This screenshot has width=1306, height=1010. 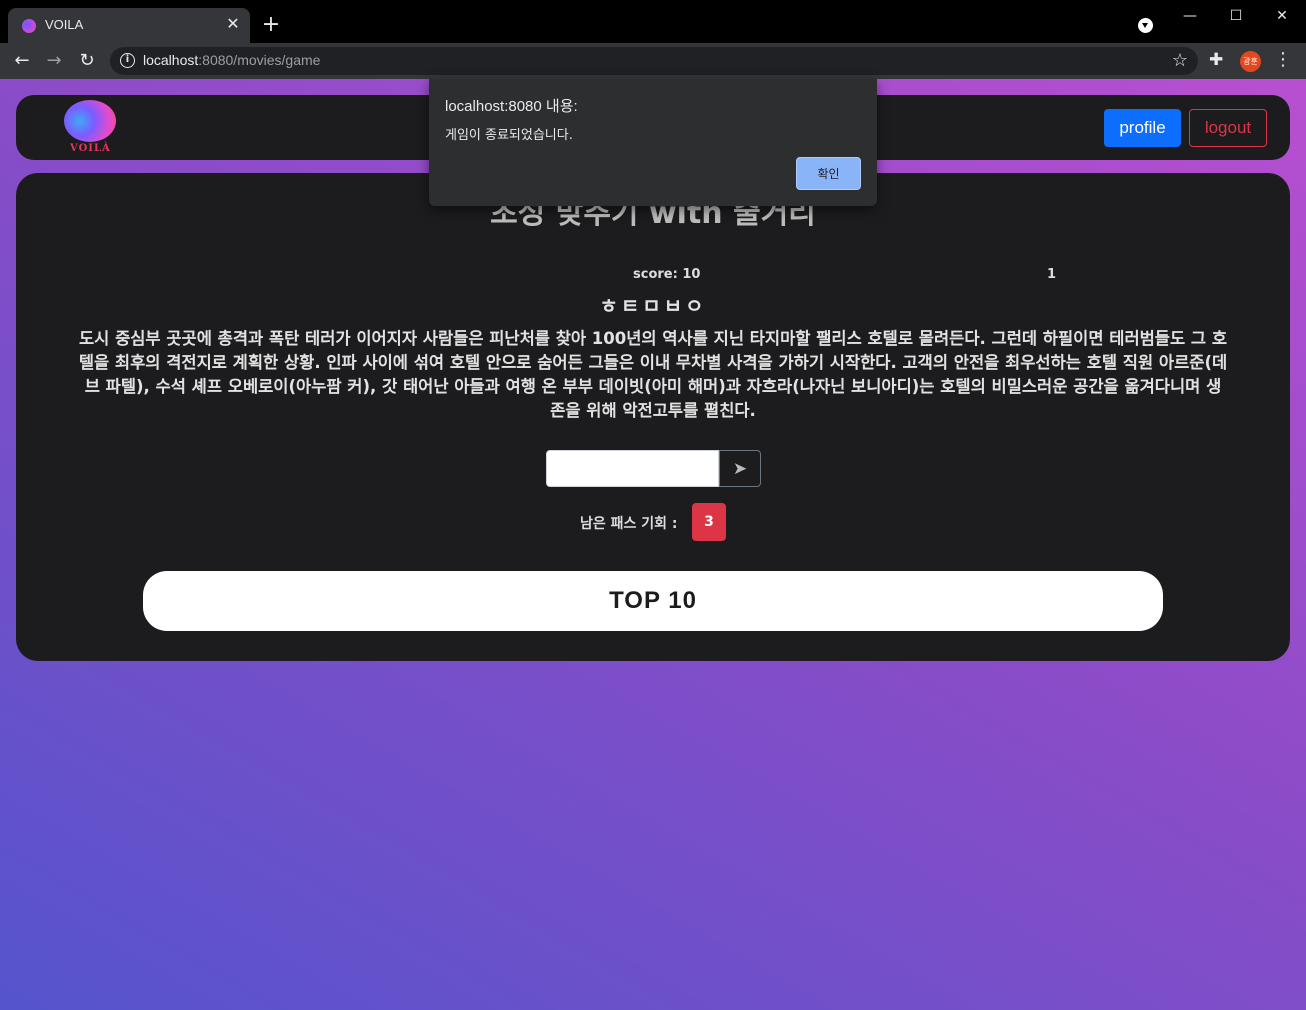 I want to click on logo-circle-icon, so click(x=90, y=121).